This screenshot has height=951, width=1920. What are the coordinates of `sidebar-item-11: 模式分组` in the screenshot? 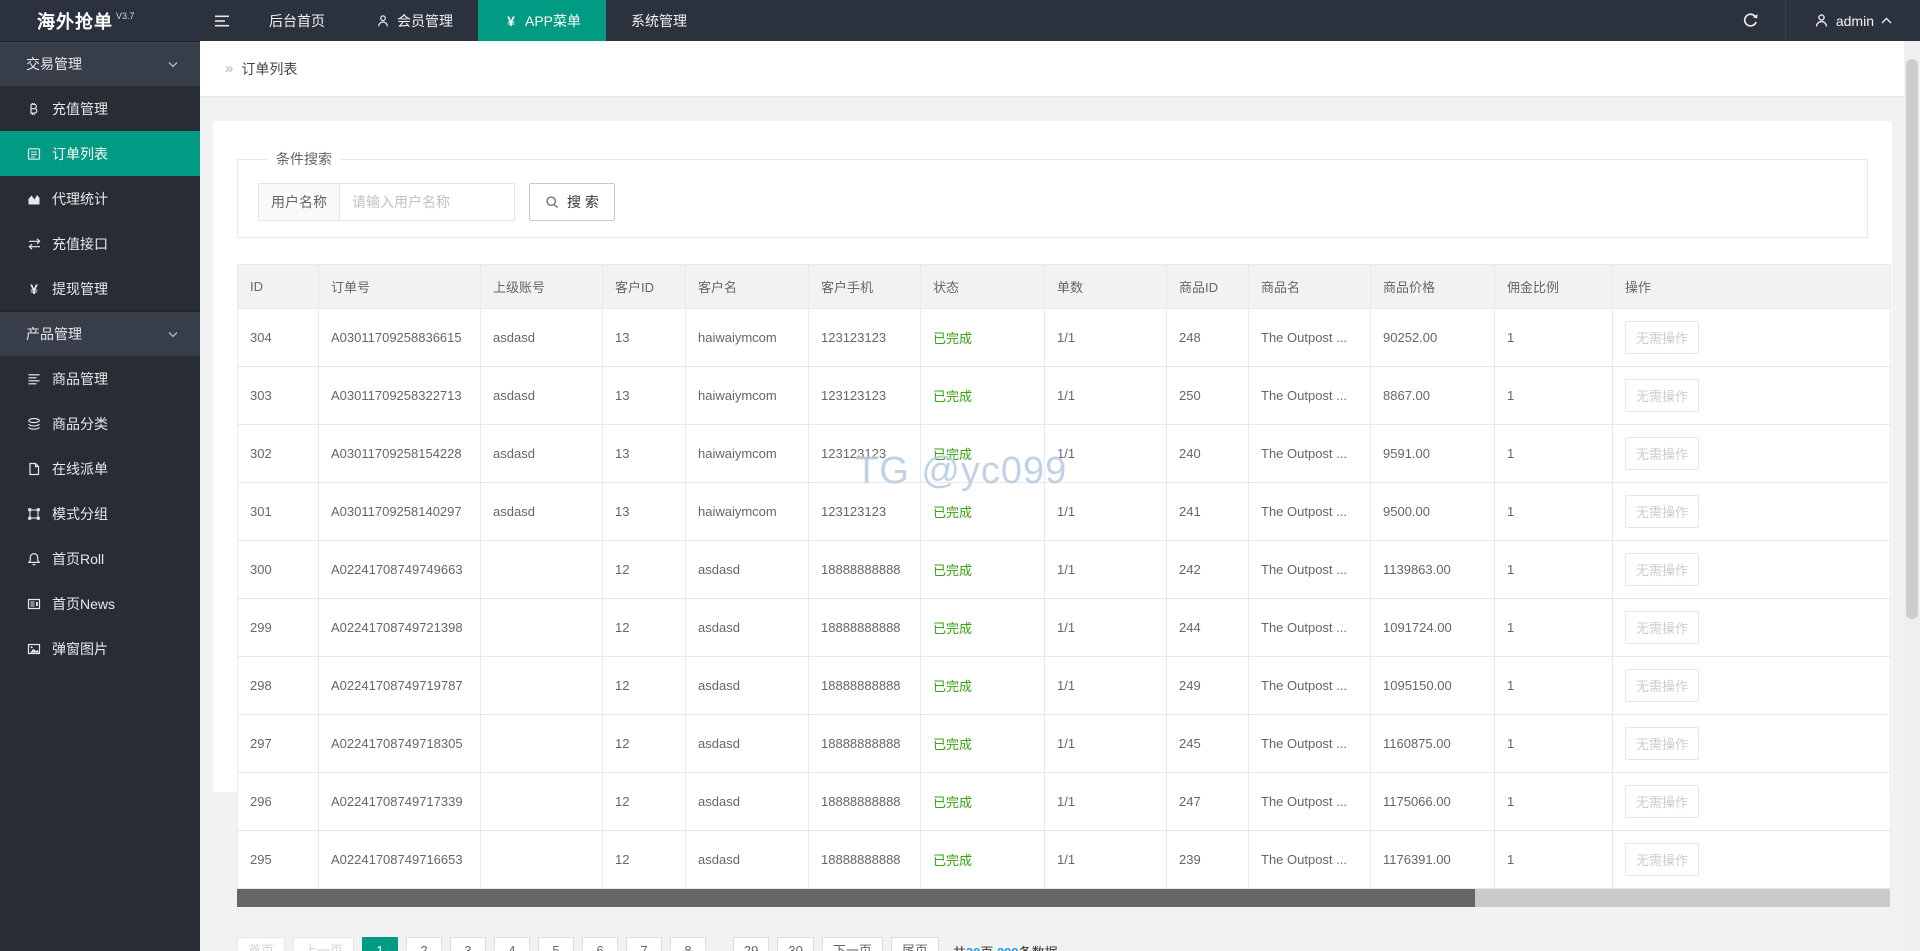 It's located at (100, 513).